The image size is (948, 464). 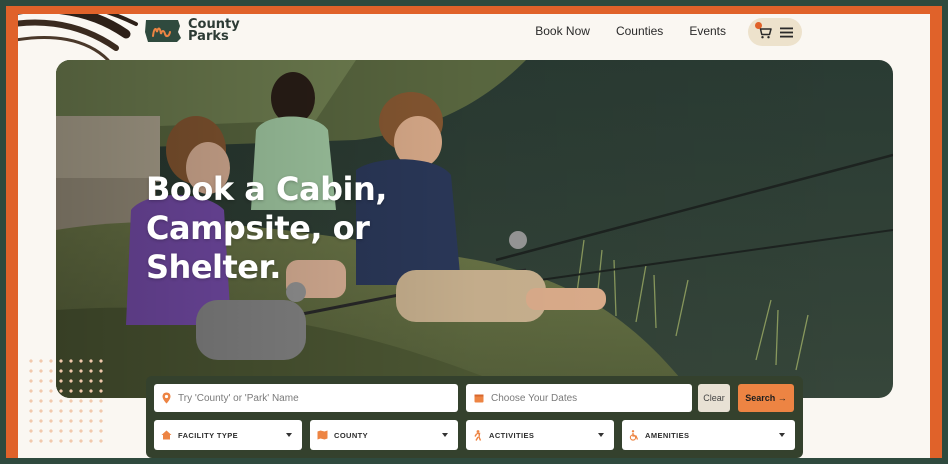 I want to click on location-placeholder: Try 'County' or 'Park' Name, so click(x=238, y=398).